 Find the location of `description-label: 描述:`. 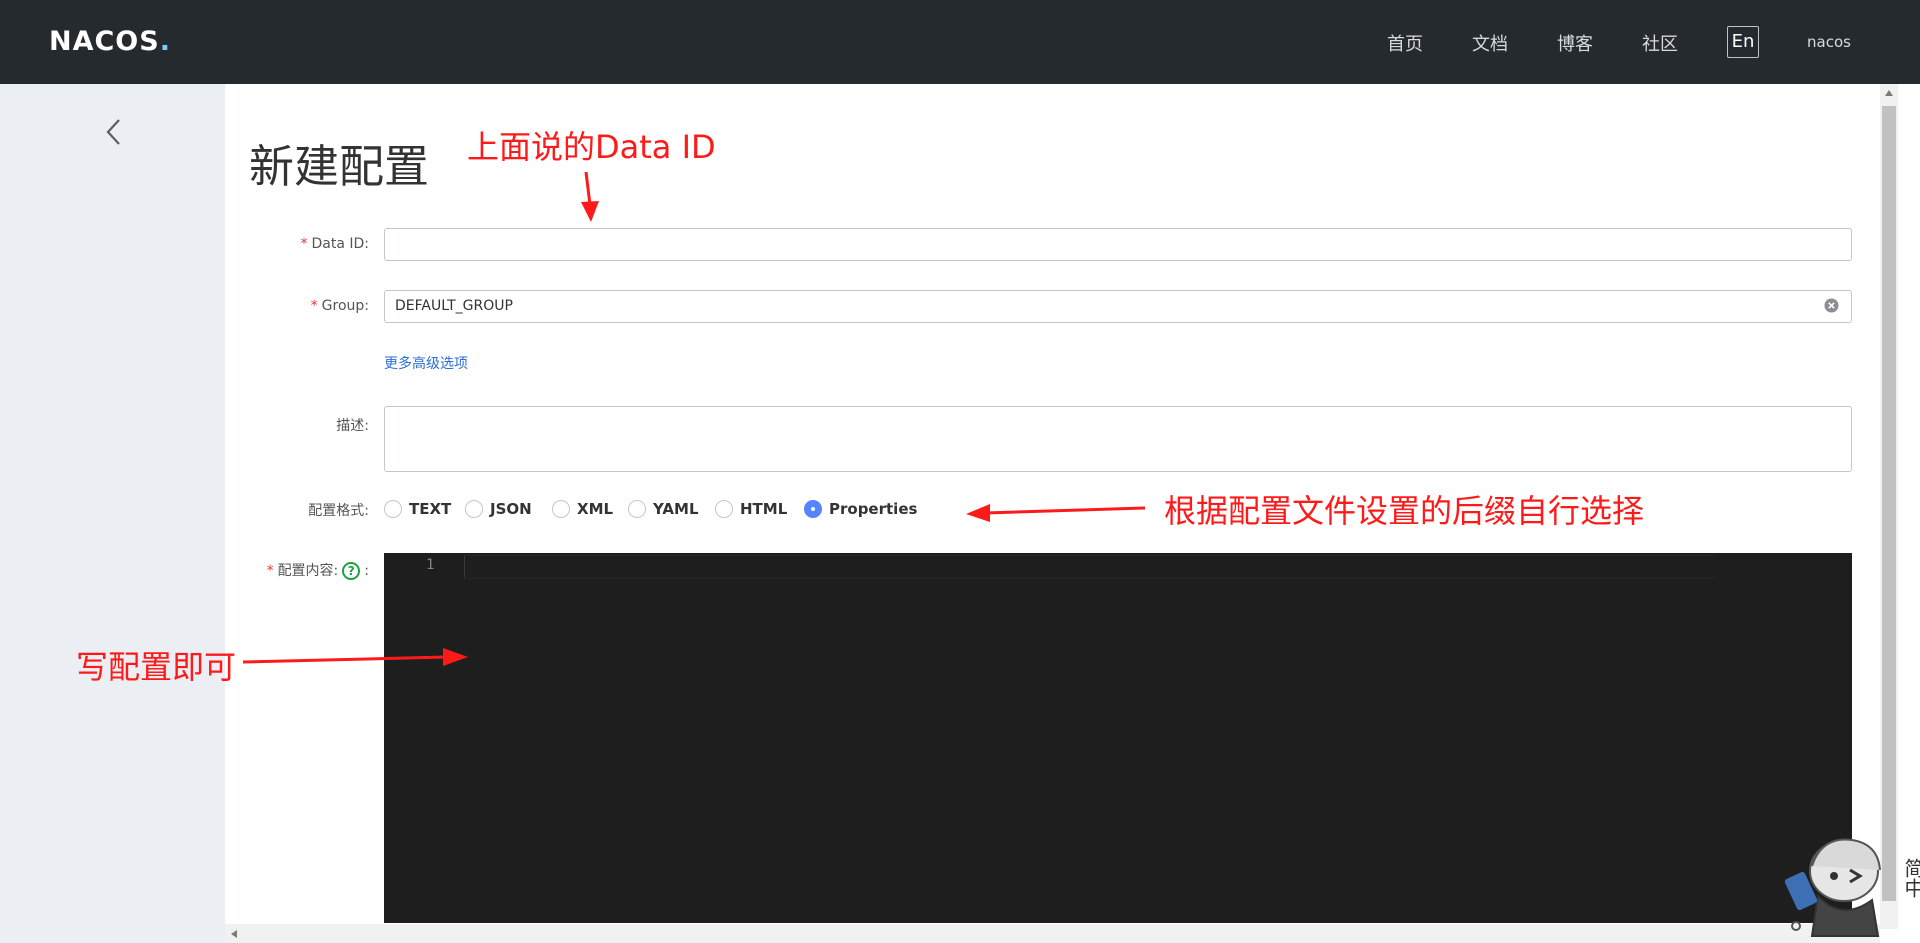

description-label: 描述: is located at coordinates (352, 426).